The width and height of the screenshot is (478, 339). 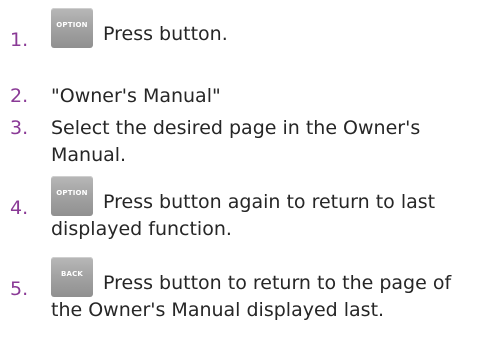 What do you see at coordinates (19, 208) in the screenshot?
I see `step-number: 4.` at bounding box center [19, 208].